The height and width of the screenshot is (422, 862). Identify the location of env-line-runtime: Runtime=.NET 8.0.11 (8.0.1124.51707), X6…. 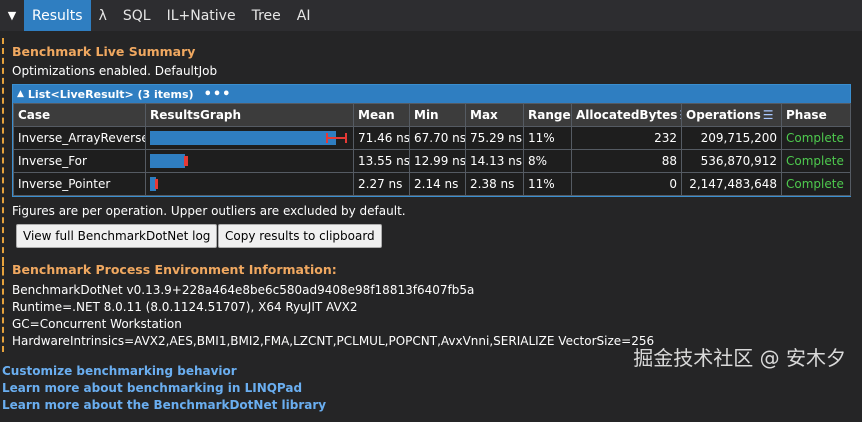
(185, 307).